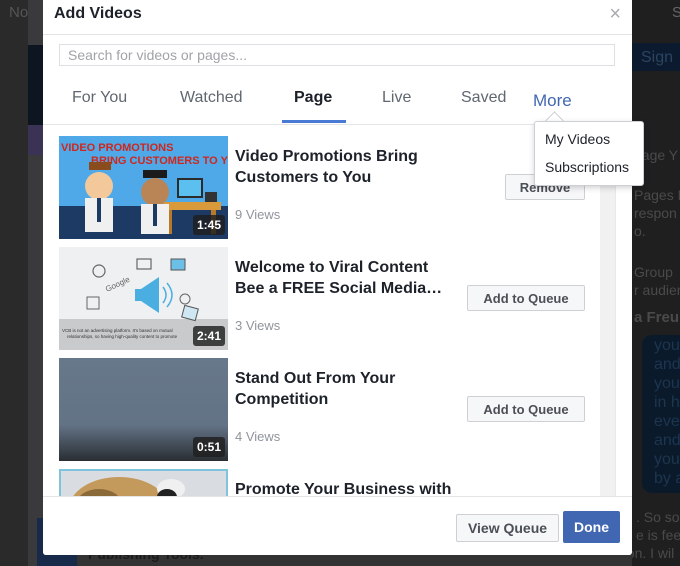 The width and height of the screenshot is (680, 566). What do you see at coordinates (587, 167) in the screenshot?
I see `menu-item-subscriptions: Subscriptions` at bounding box center [587, 167].